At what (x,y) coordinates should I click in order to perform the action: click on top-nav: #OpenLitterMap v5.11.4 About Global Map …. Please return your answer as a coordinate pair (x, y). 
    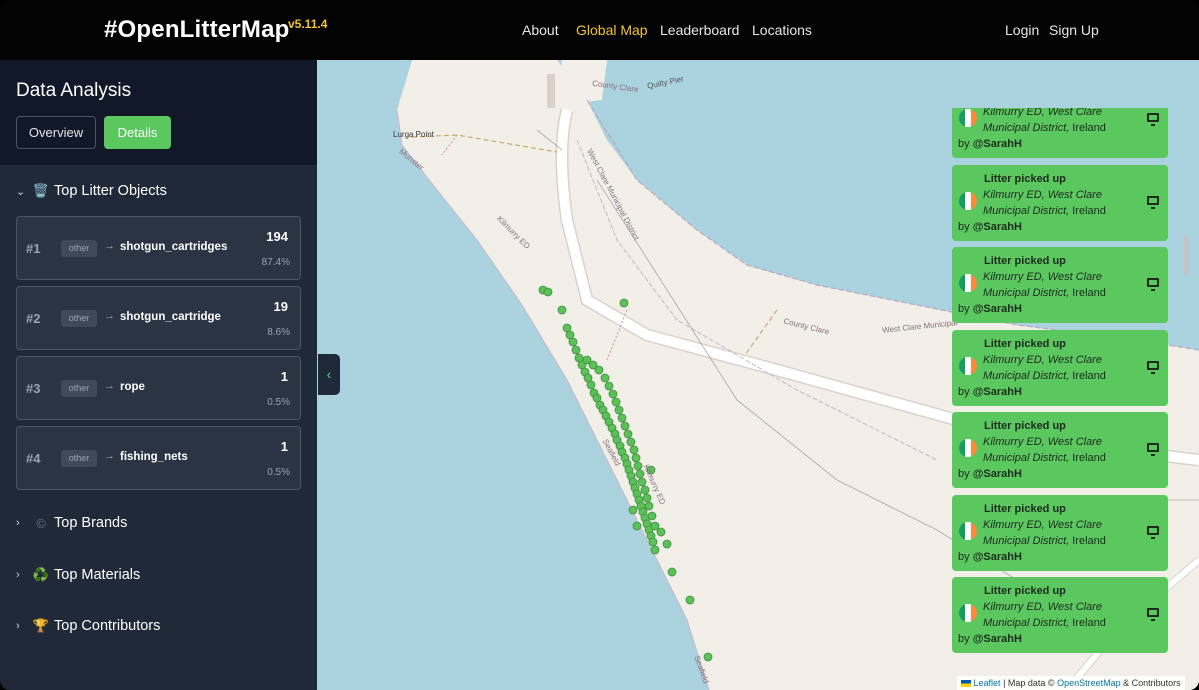
    Looking at the image, I should click on (599, 30).